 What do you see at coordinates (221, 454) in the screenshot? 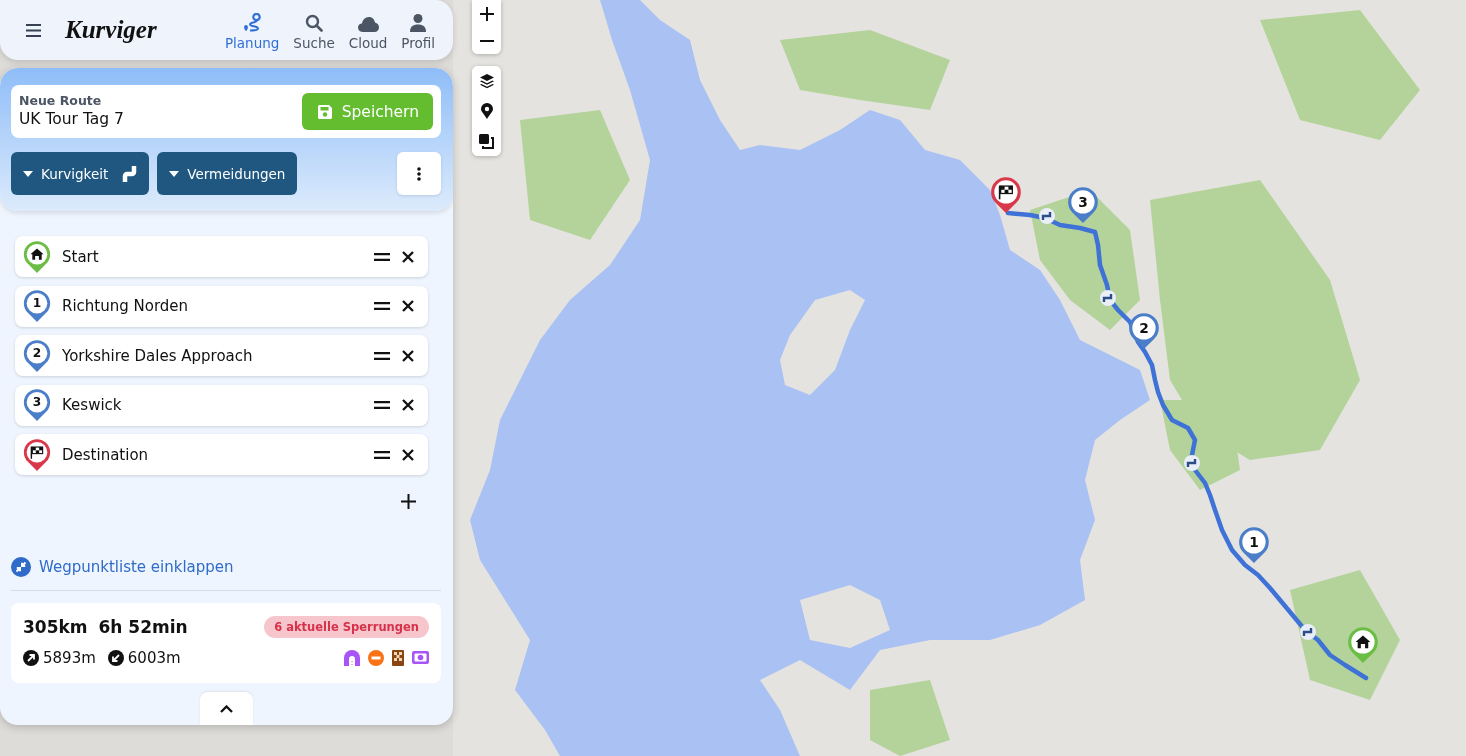
I see `waypoint-row: Destination` at bounding box center [221, 454].